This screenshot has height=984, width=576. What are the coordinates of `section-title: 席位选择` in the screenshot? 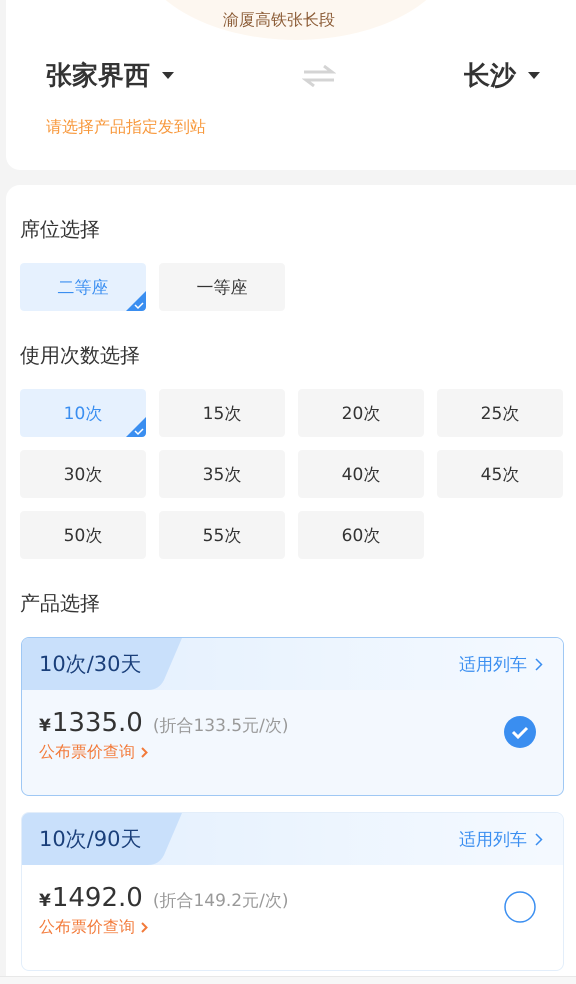 It's located at (60, 229).